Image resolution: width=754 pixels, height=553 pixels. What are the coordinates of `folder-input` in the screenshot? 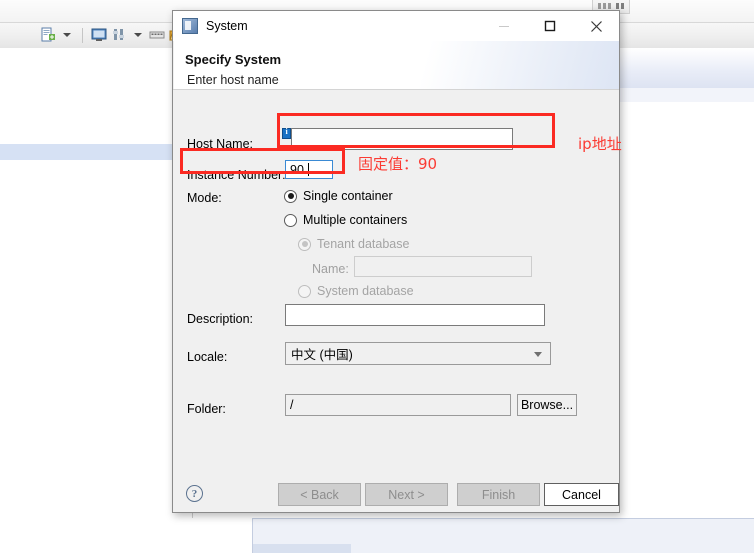 It's located at (398, 405).